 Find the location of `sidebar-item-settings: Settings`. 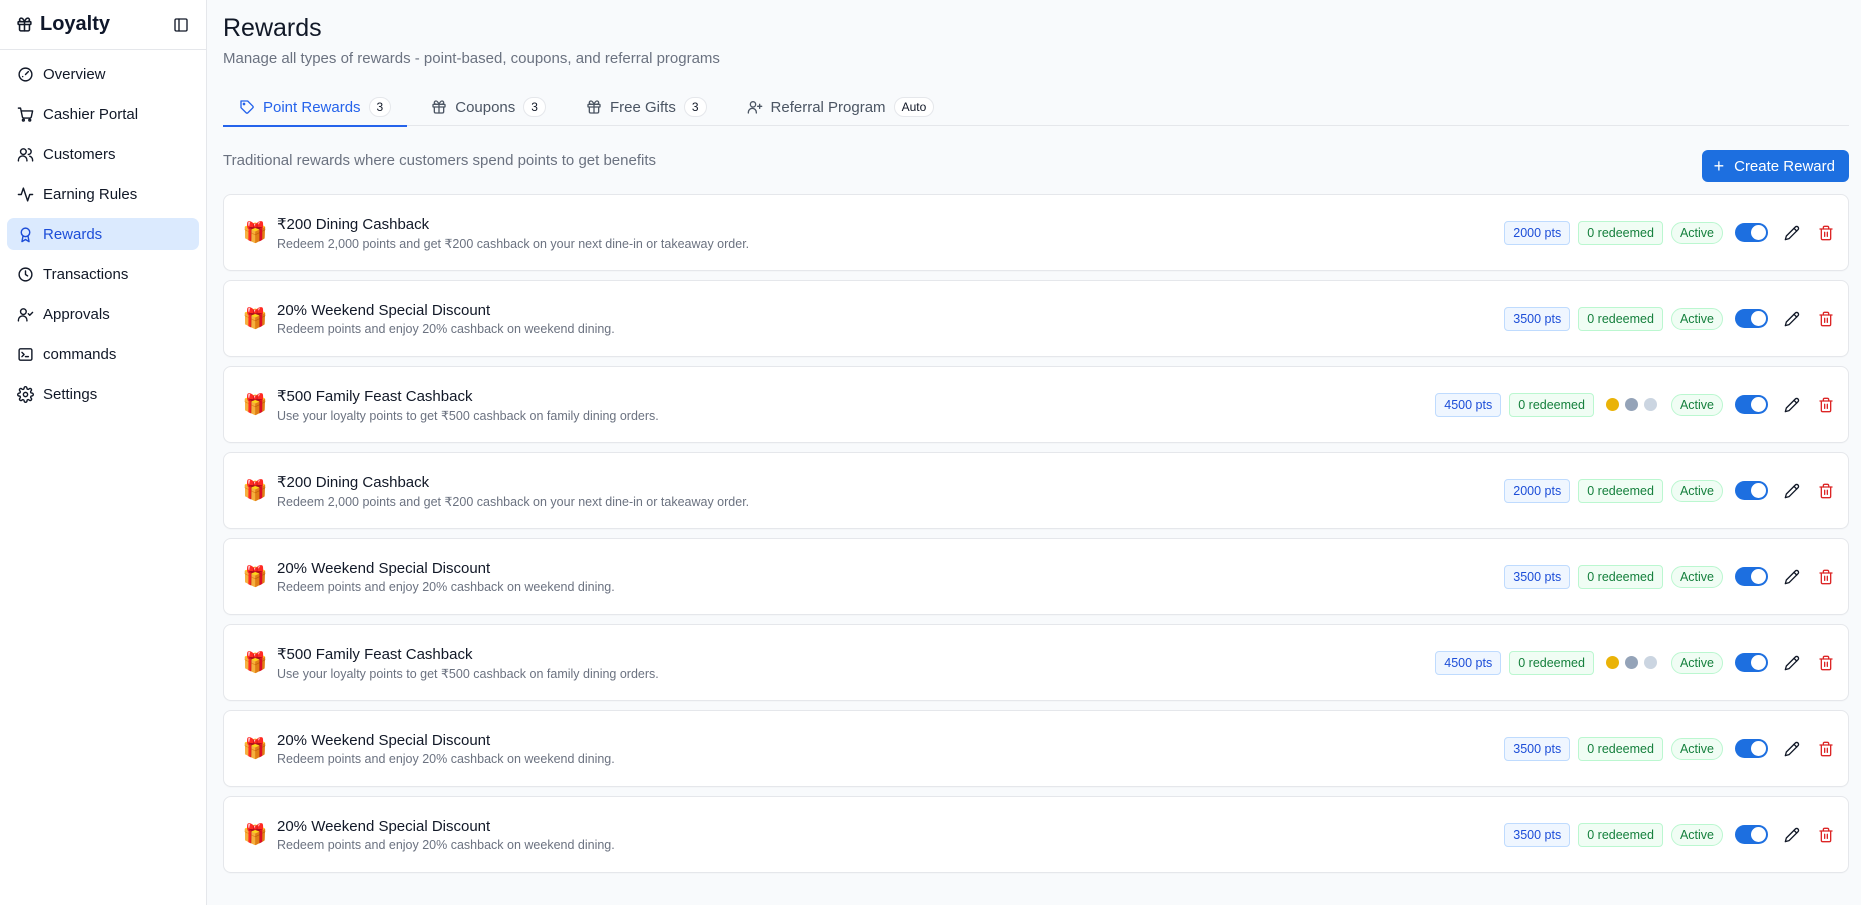

sidebar-item-settings: Settings is located at coordinates (103, 394).